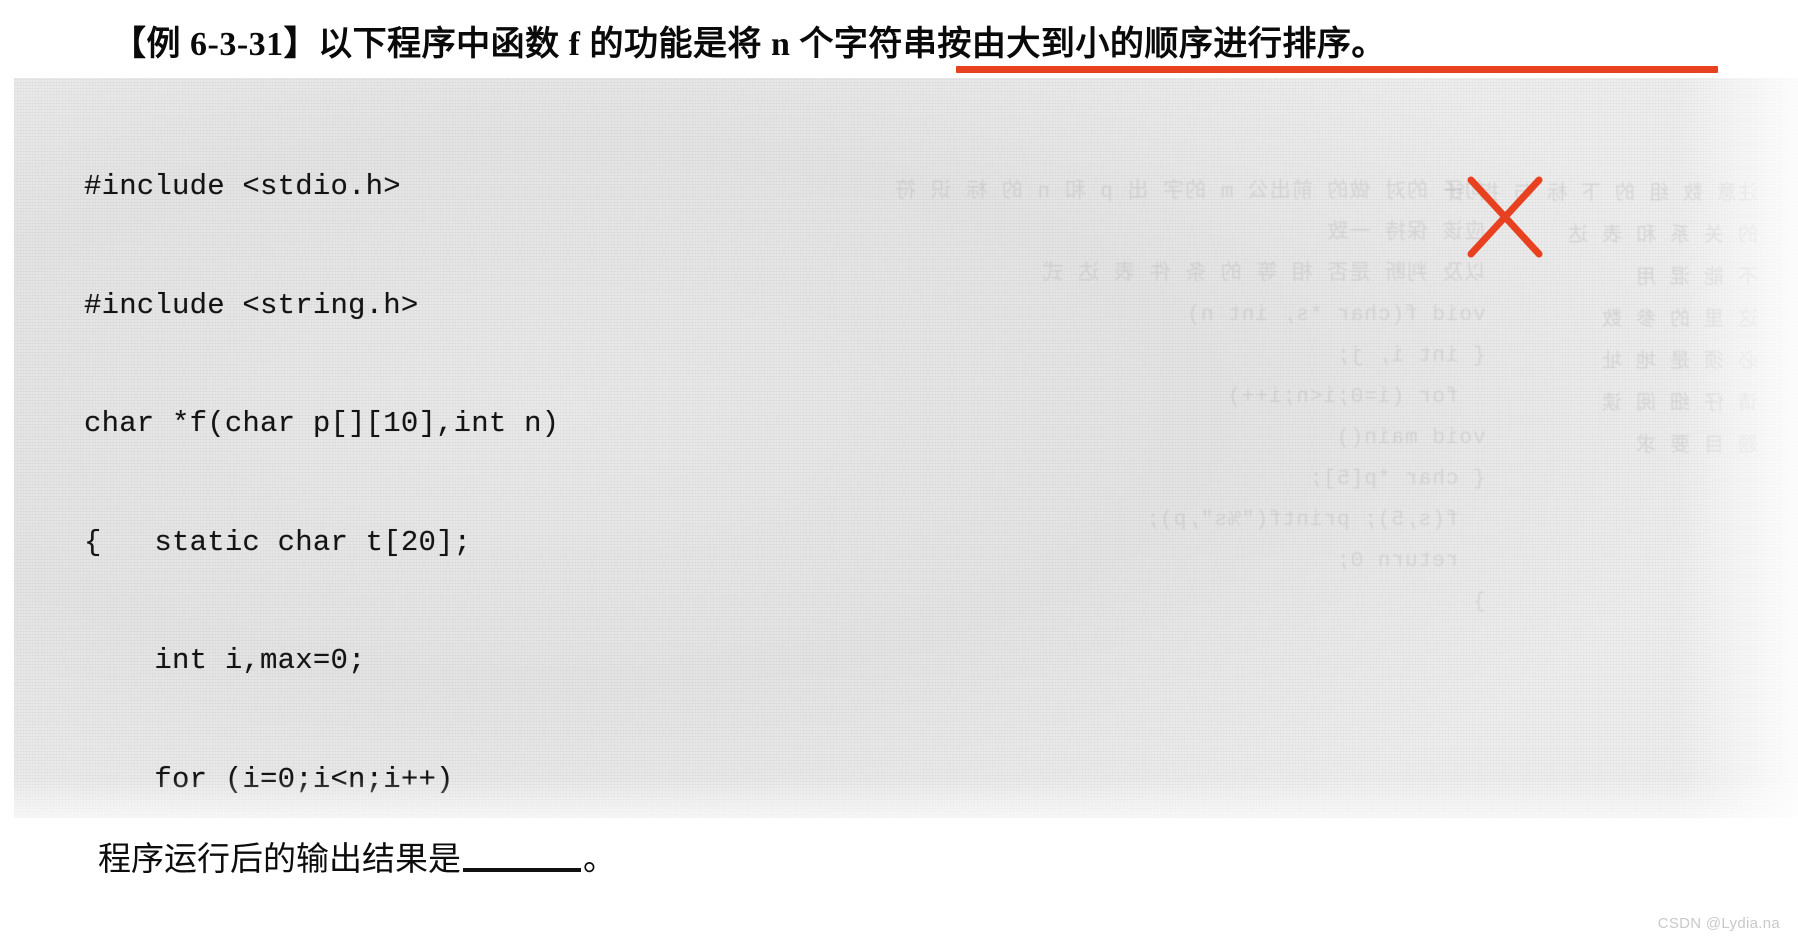 The height and width of the screenshot is (944, 1798). What do you see at coordinates (278, 542) in the screenshot?
I see `code-line: { static char t[20];` at bounding box center [278, 542].